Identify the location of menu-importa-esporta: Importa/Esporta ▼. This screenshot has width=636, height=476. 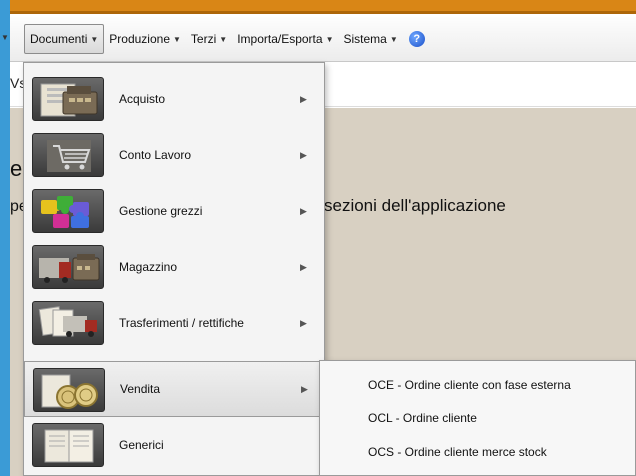
(285, 39).